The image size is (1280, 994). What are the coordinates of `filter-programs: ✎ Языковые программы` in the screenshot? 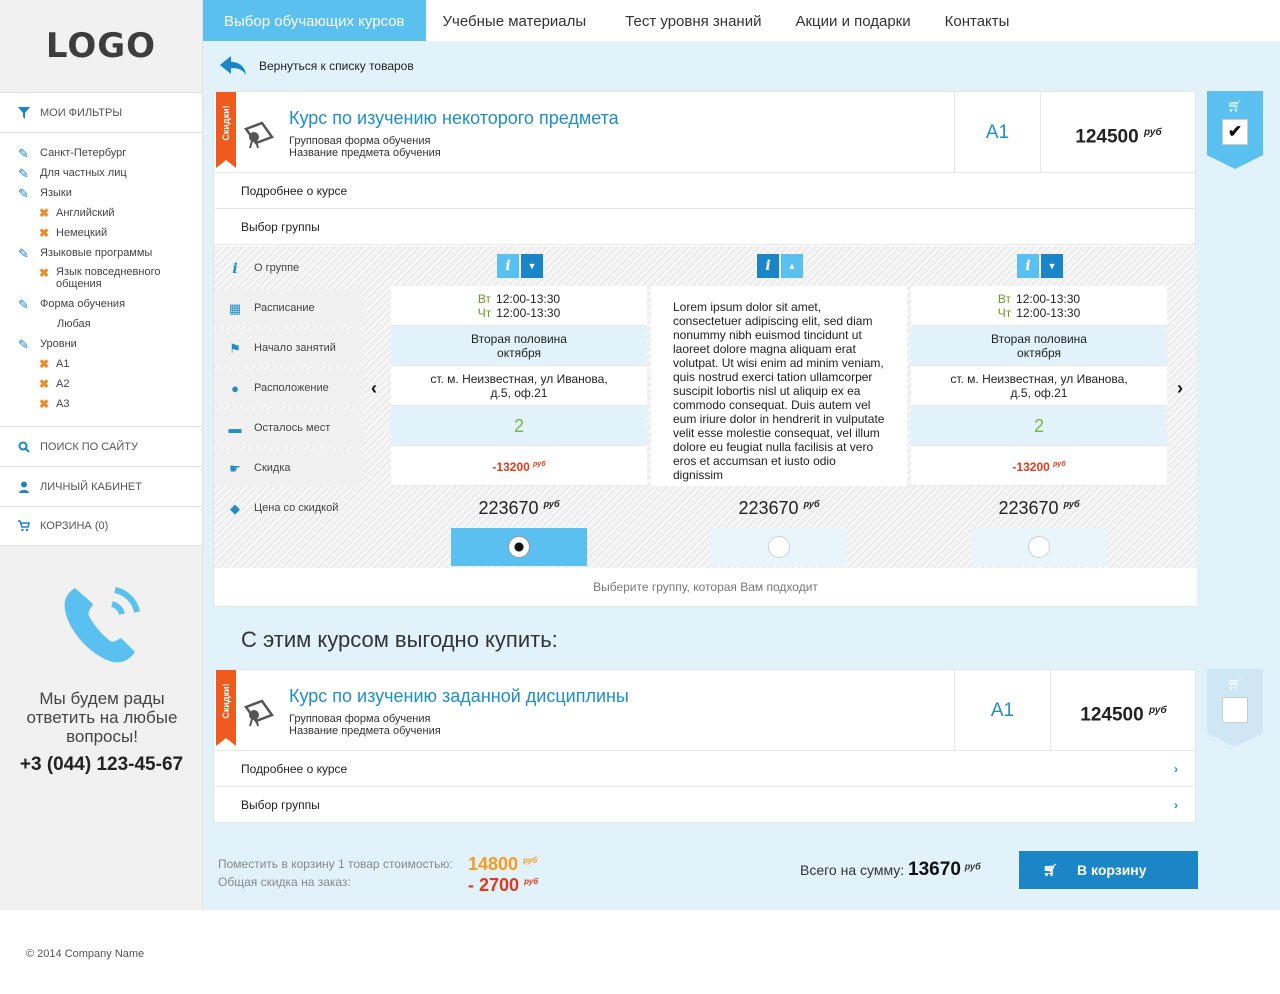 It's located at (101, 253).